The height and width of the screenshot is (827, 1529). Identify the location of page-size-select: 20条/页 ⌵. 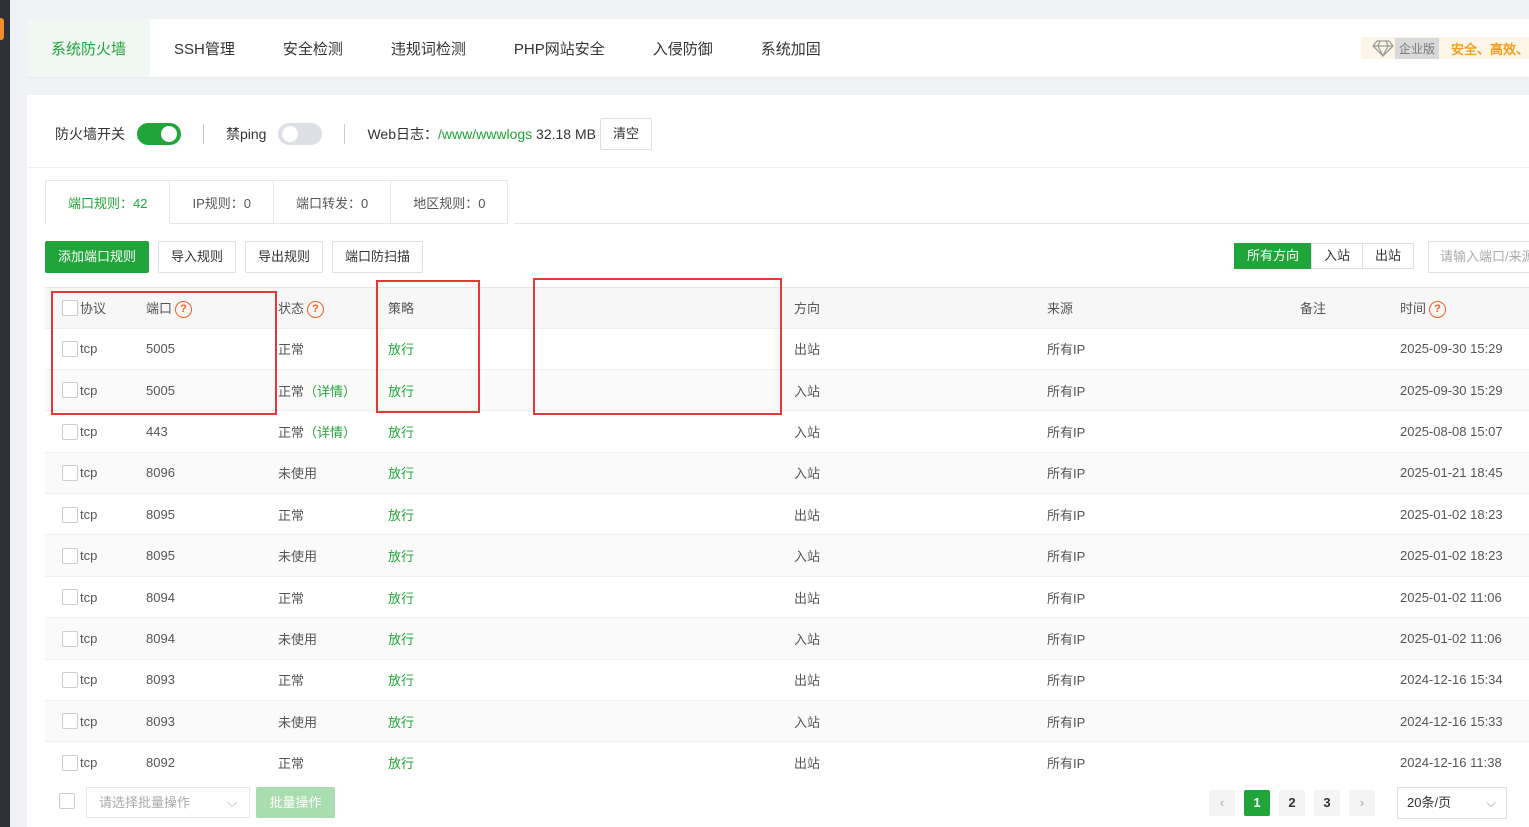
(1452, 803).